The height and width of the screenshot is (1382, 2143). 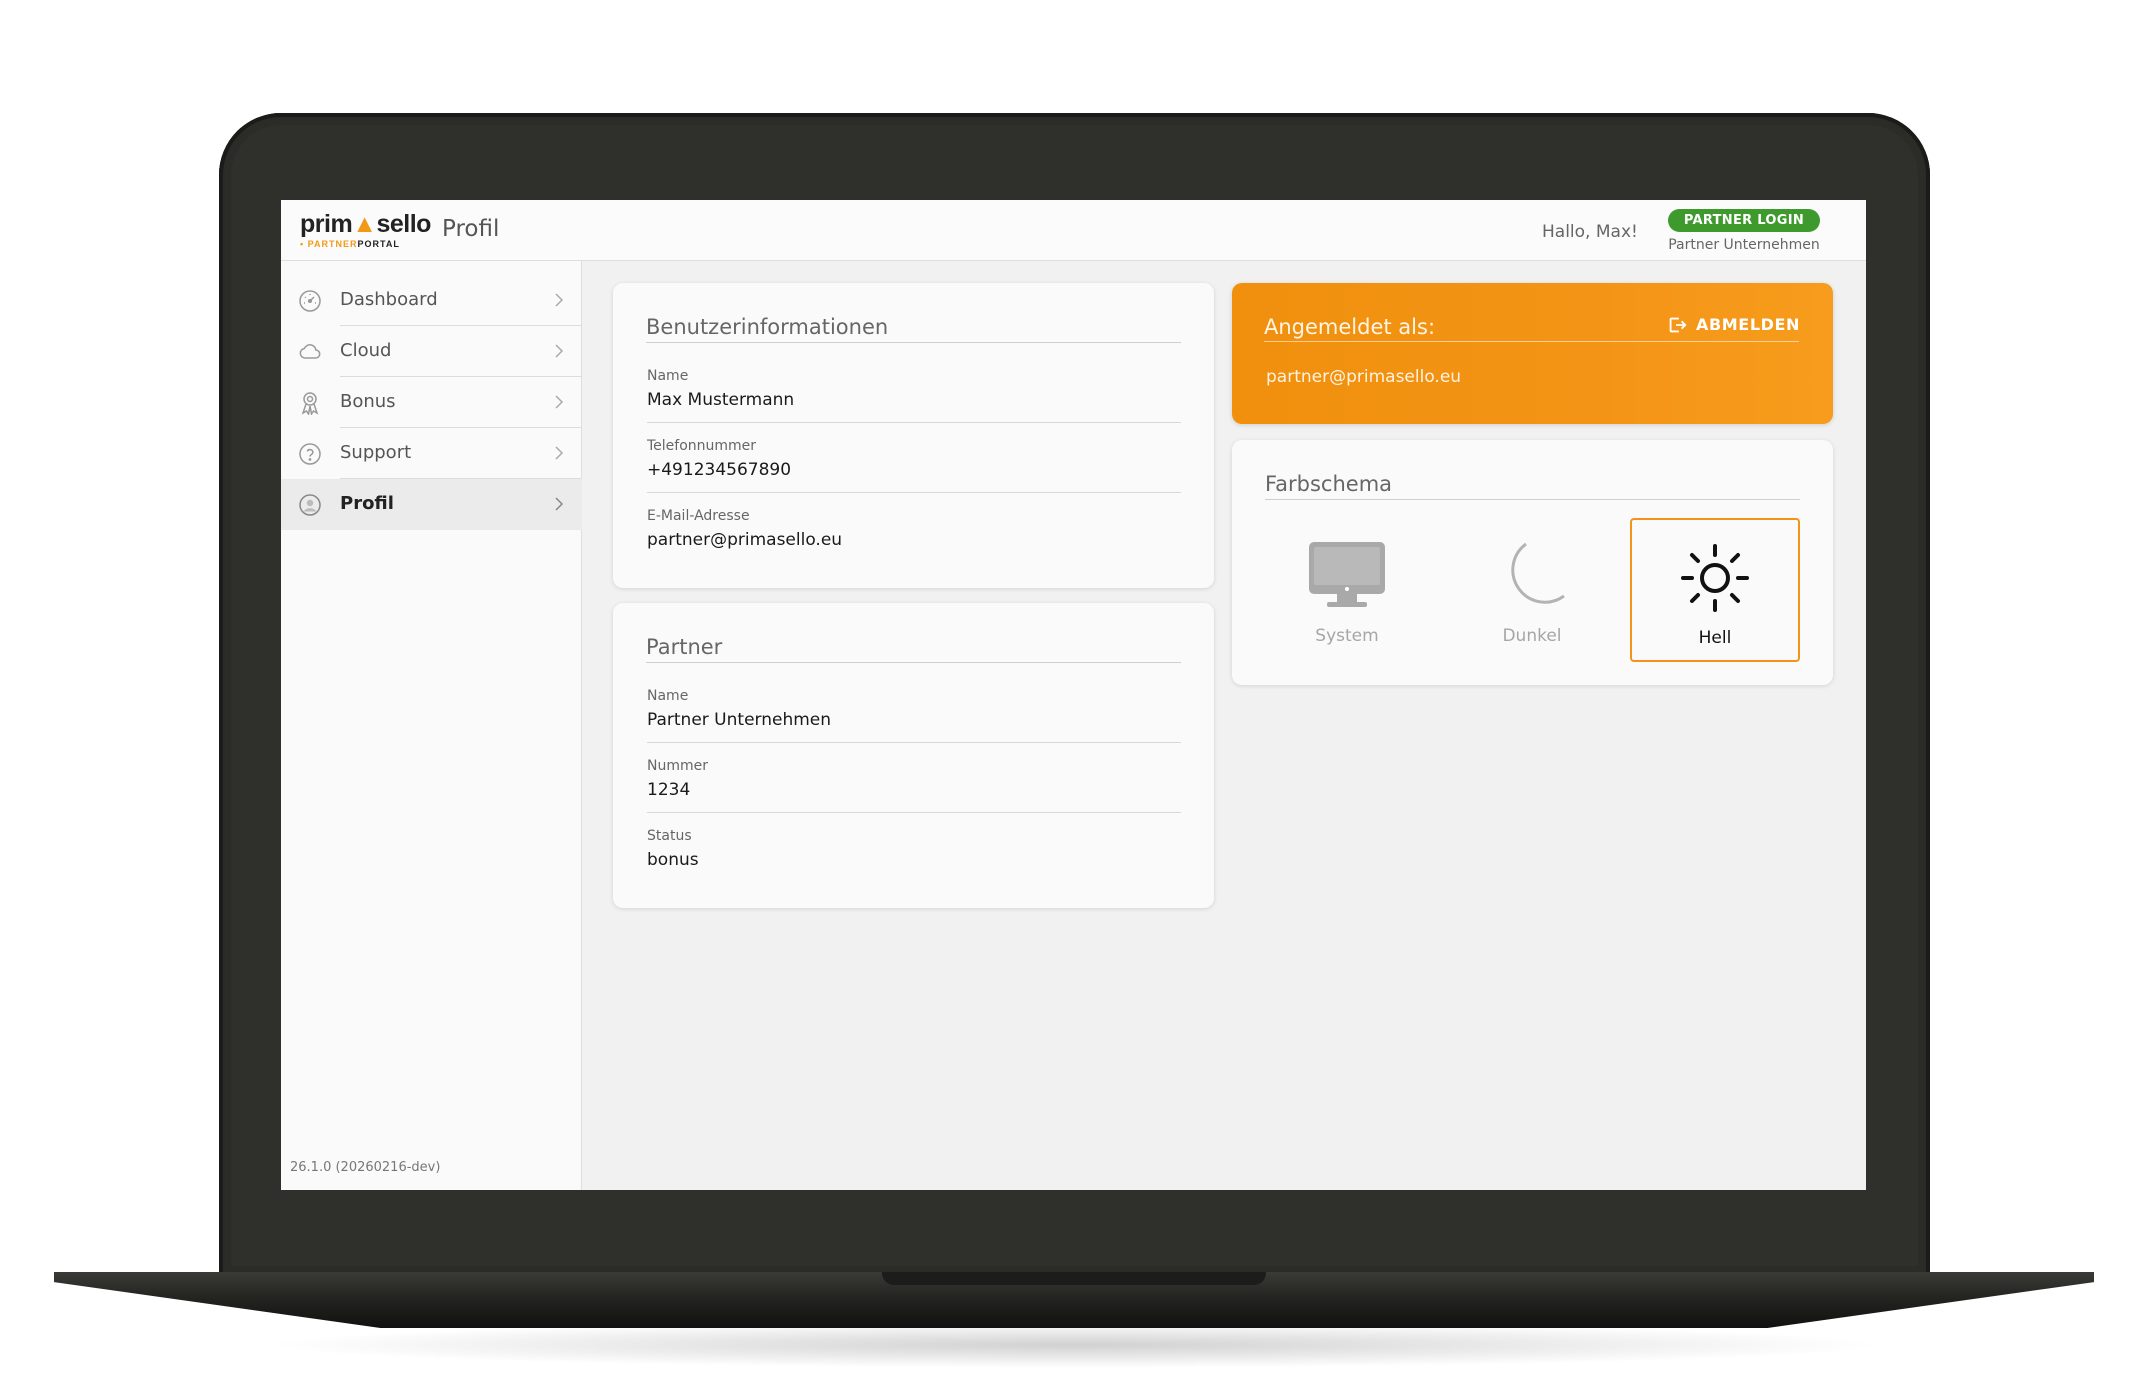 I want to click on gauge-icon, so click(x=310, y=301).